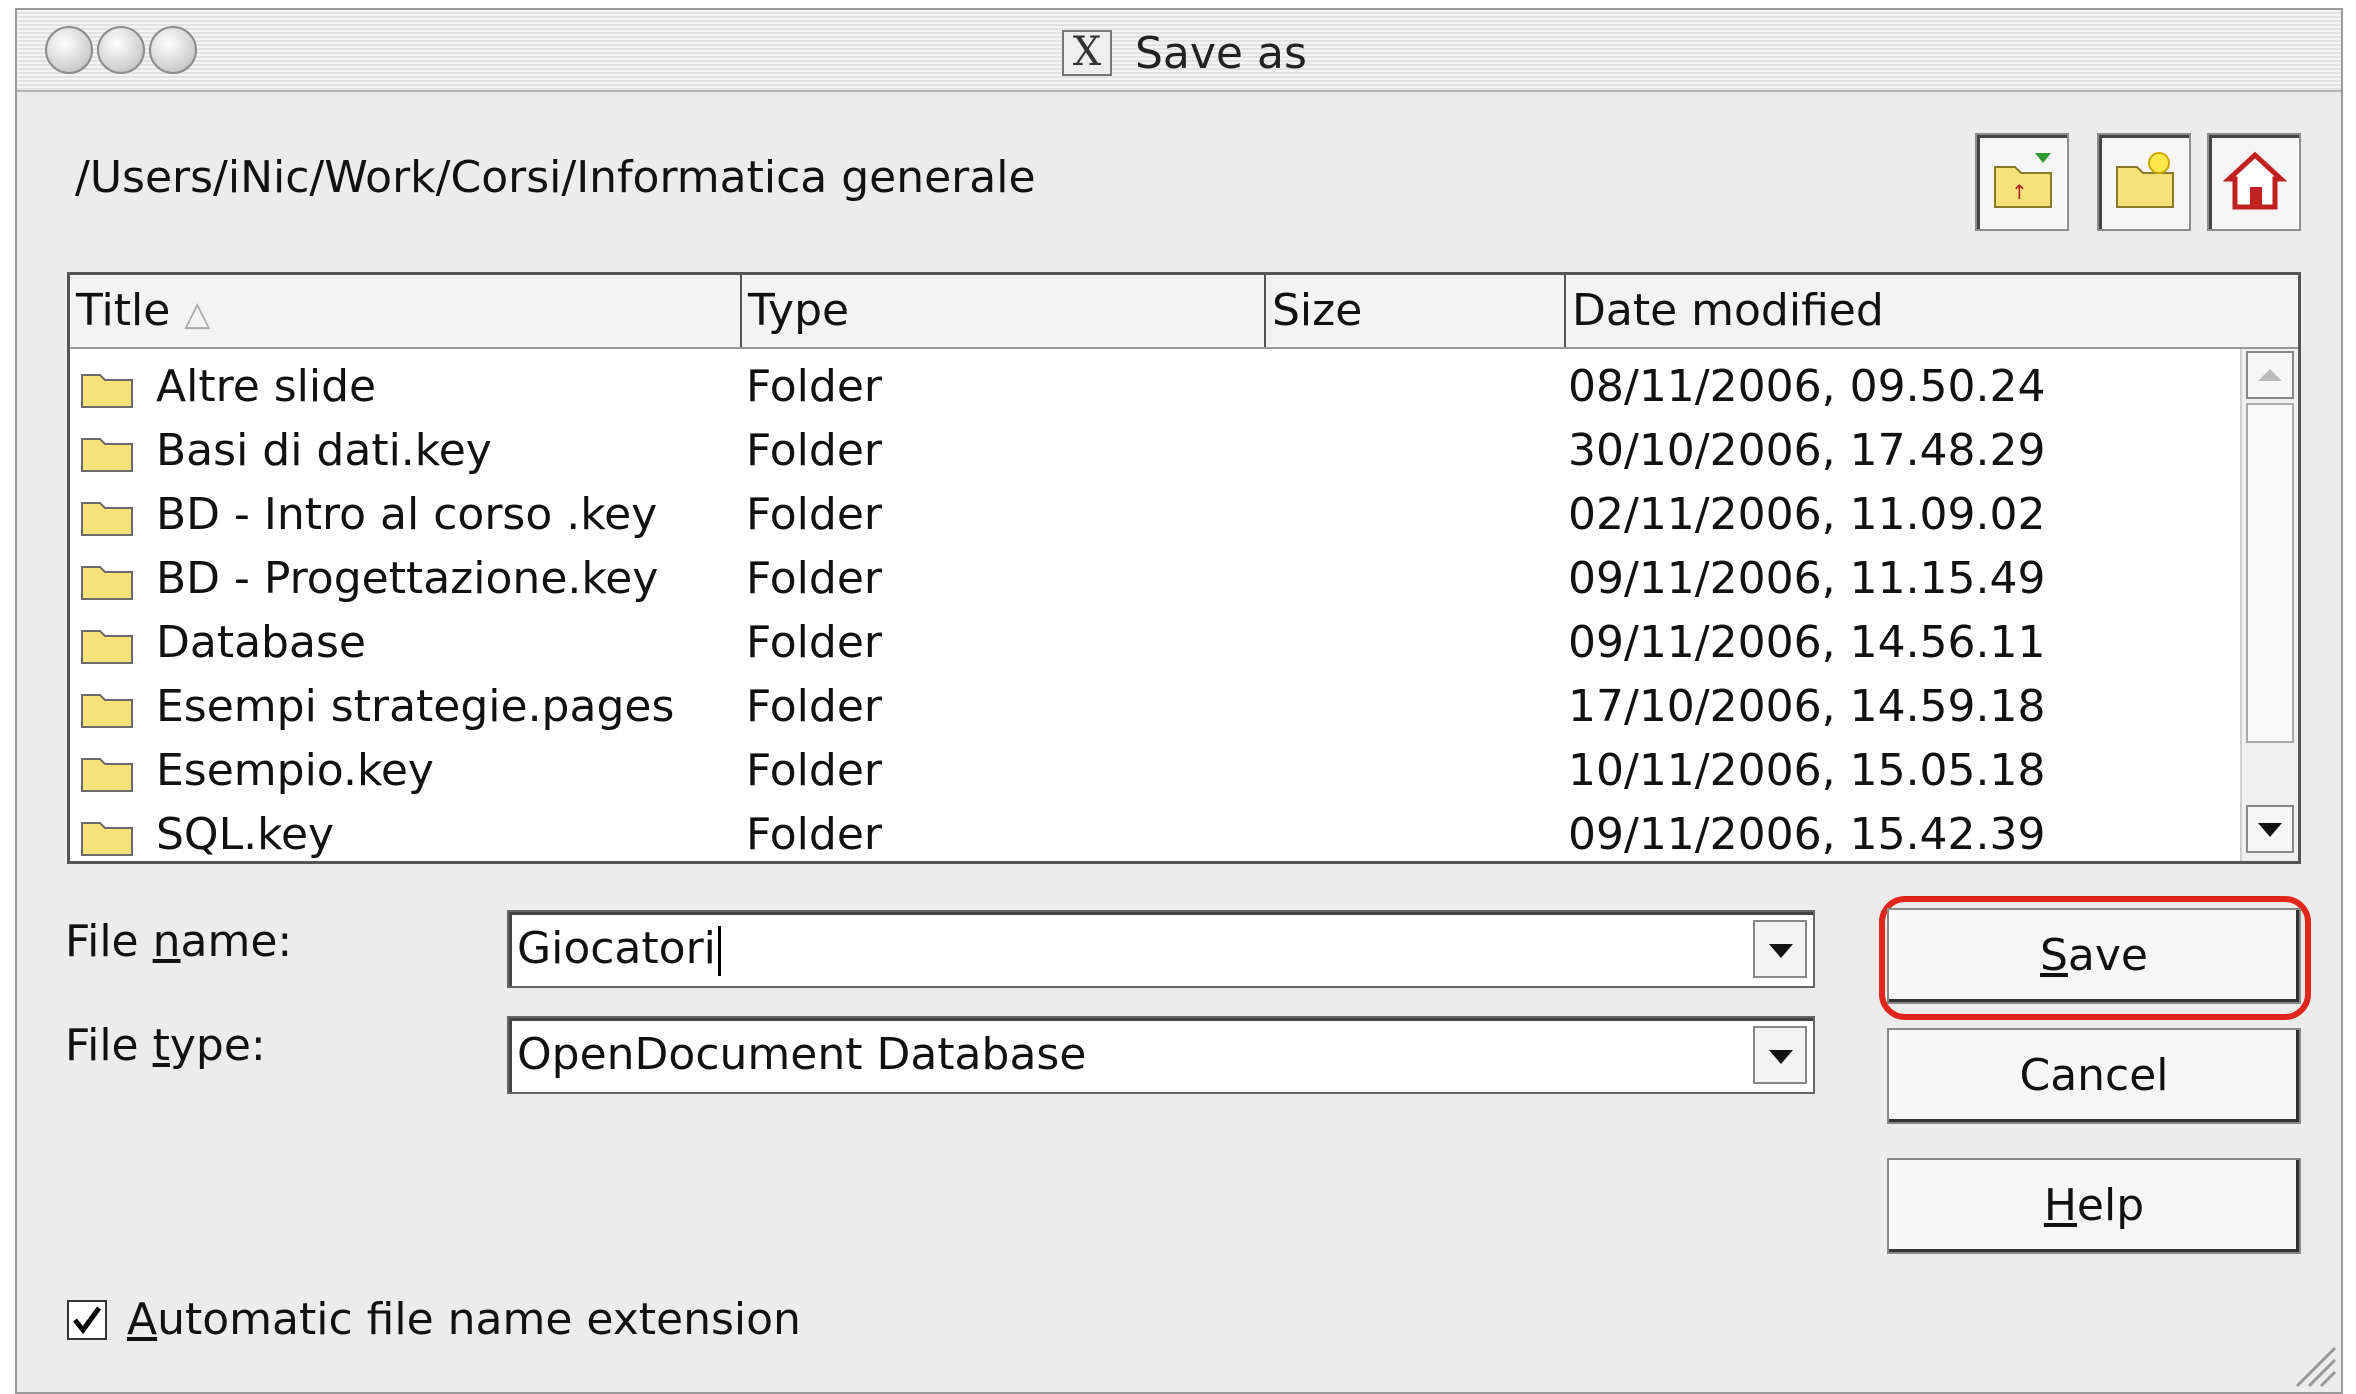 Image resolution: width=2356 pixels, height=1394 pixels. What do you see at coordinates (1807, 514) in the screenshot?
I see `file-date-cell: 02/11/2006, 11.09.02` at bounding box center [1807, 514].